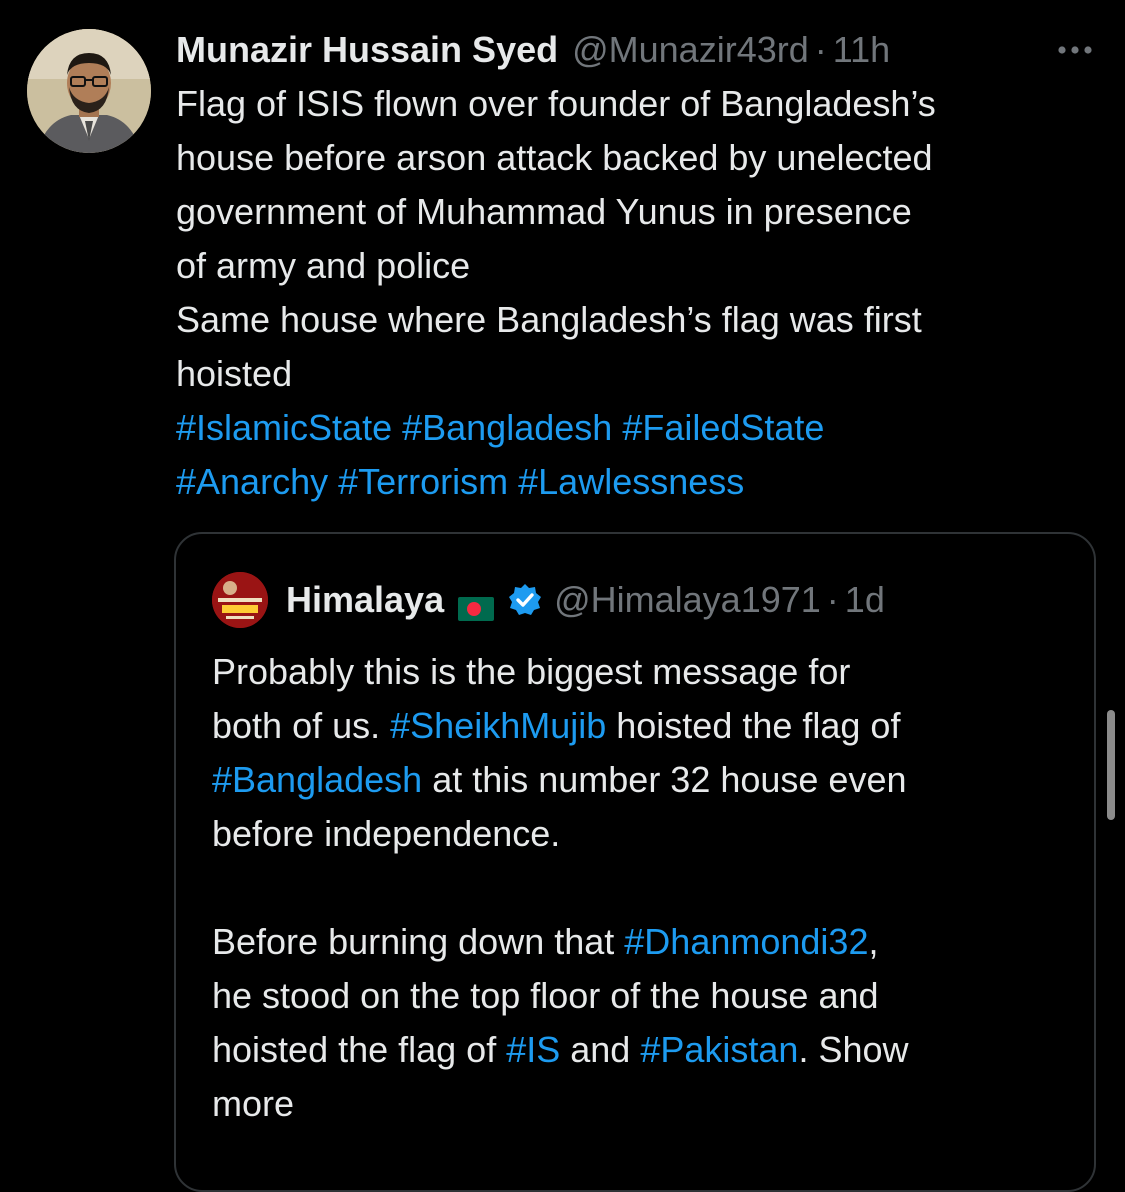  What do you see at coordinates (525, 600) in the screenshot?
I see `verified-badge-icon` at bounding box center [525, 600].